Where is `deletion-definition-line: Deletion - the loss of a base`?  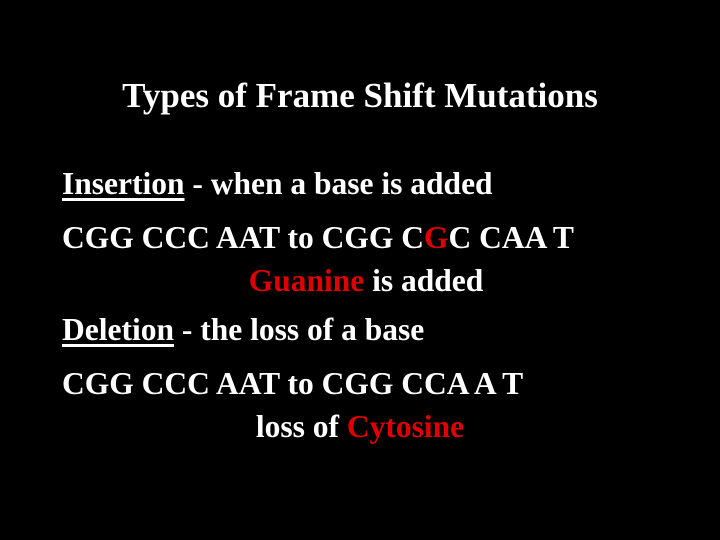
deletion-definition-line: Deletion - the loss of a base is located at coordinates (243, 330).